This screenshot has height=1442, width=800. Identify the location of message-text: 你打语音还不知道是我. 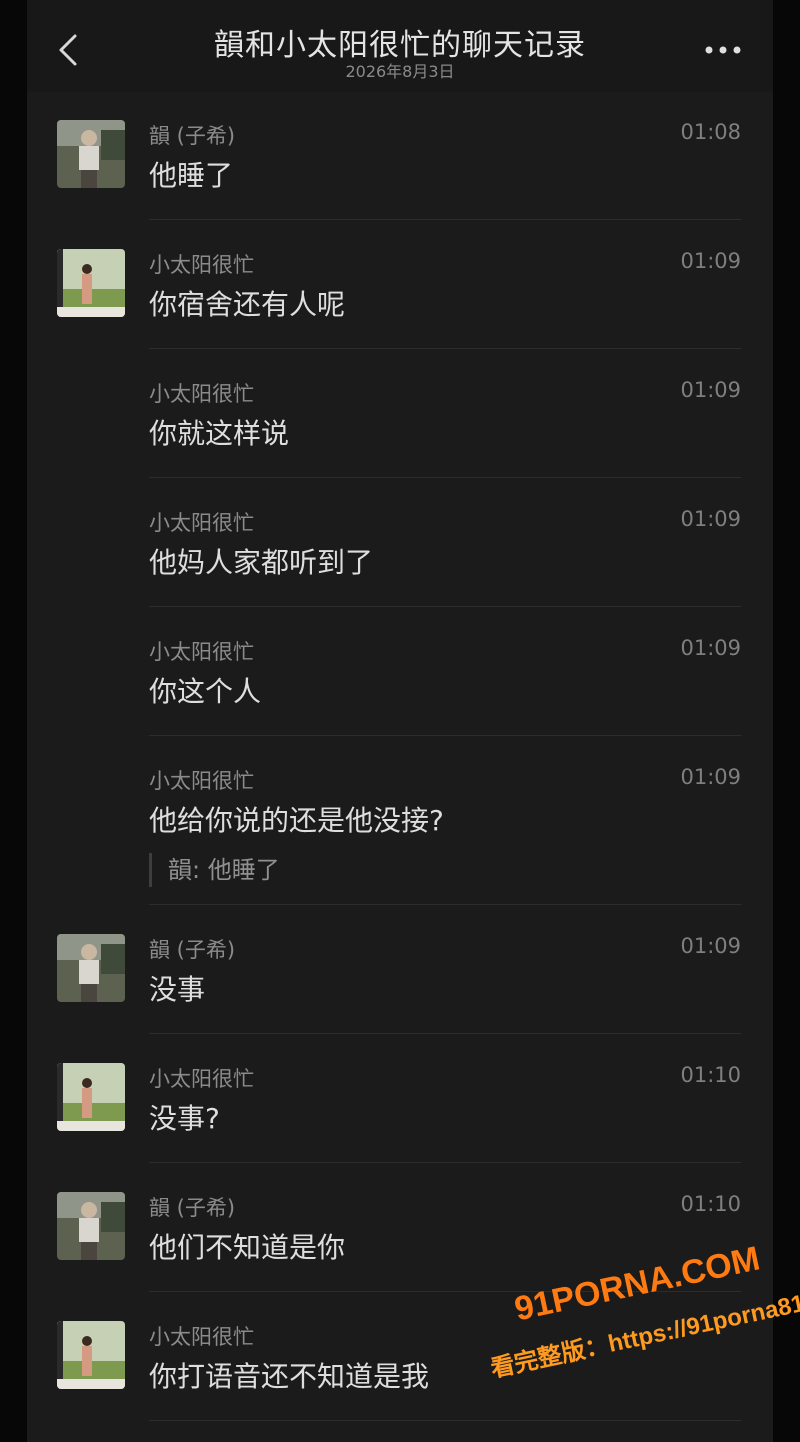
(289, 1376).